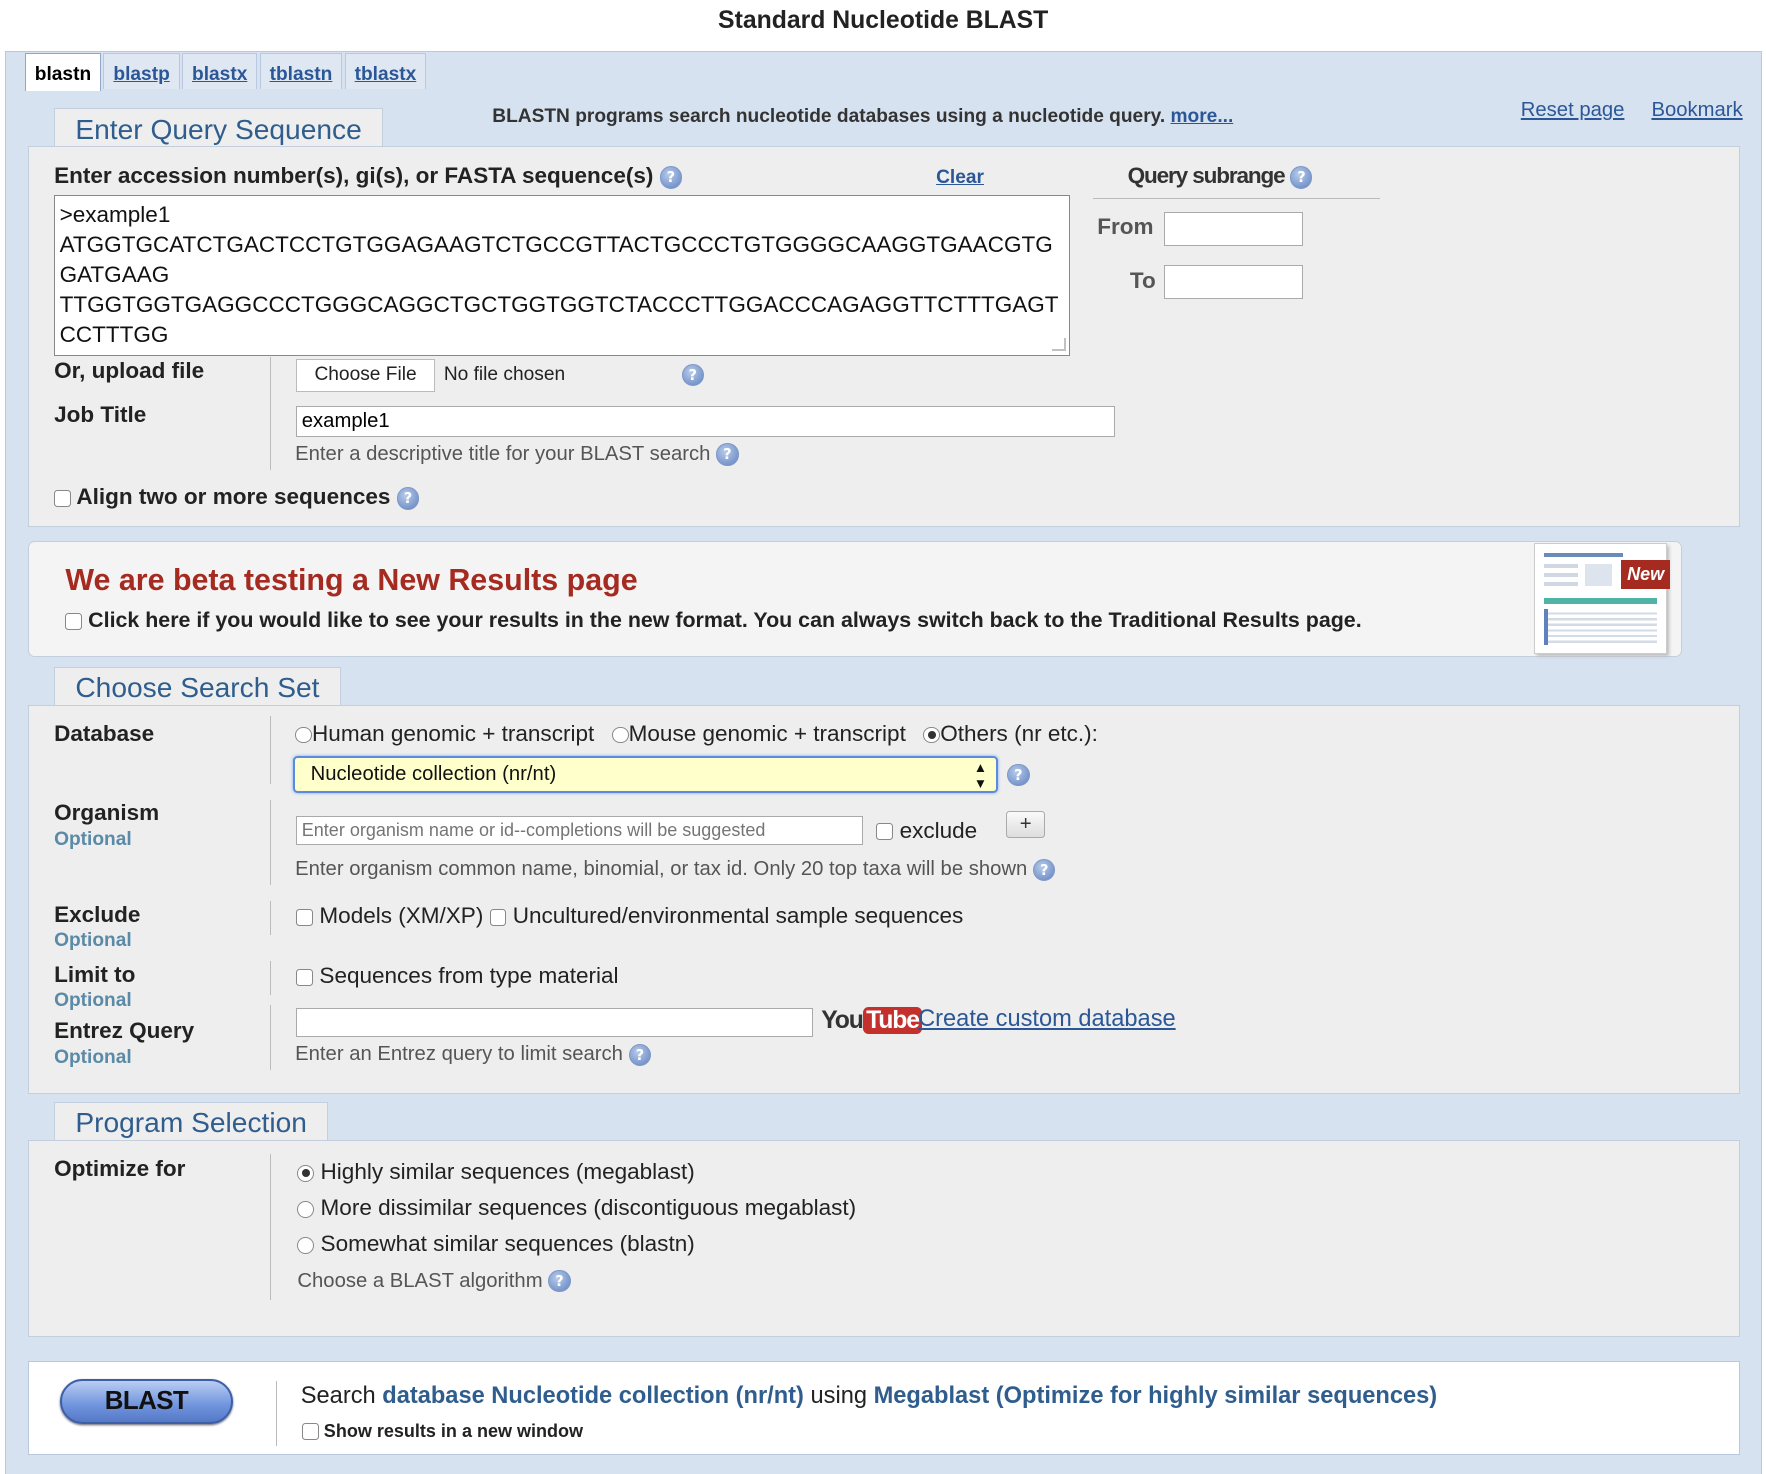  Describe the element at coordinates (507, 1244) in the screenshot. I see `blastn-label: Somewhat similar sequences (blastn)` at that location.